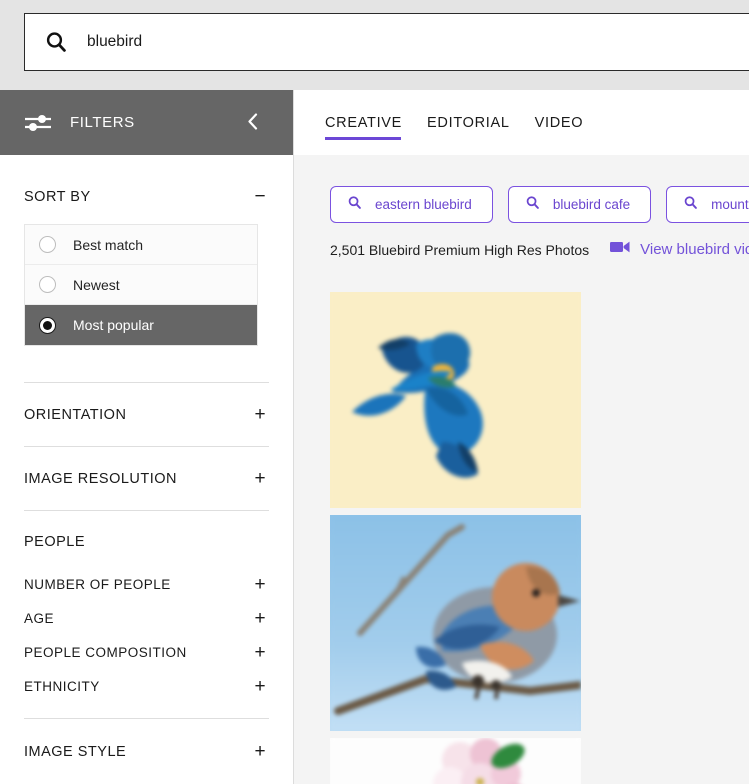 The height and width of the screenshot is (784, 749). What do you see at coordinates (707, 204) in the screenshot?
I see `suggestion-chip-mountain-bluebird: mountain bluebird` at bounding box center [707, 204].